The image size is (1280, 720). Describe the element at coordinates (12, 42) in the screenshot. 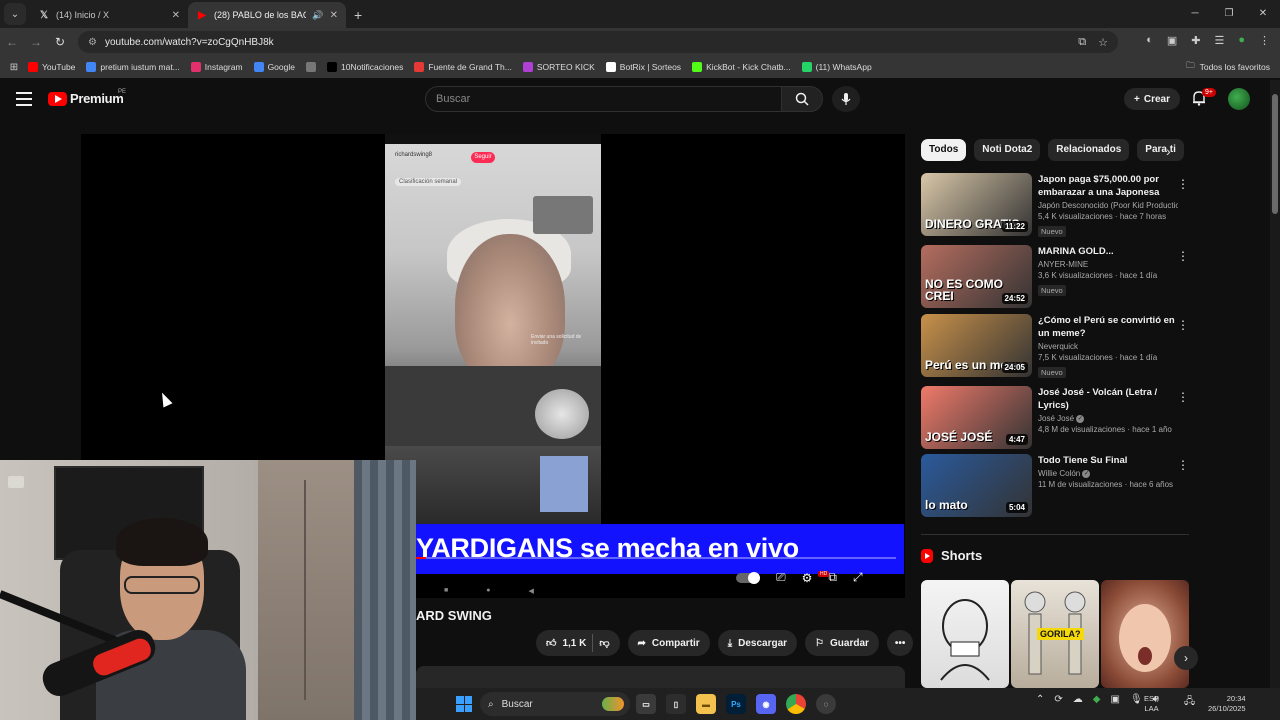

I see `back-icon: ←` at that location.